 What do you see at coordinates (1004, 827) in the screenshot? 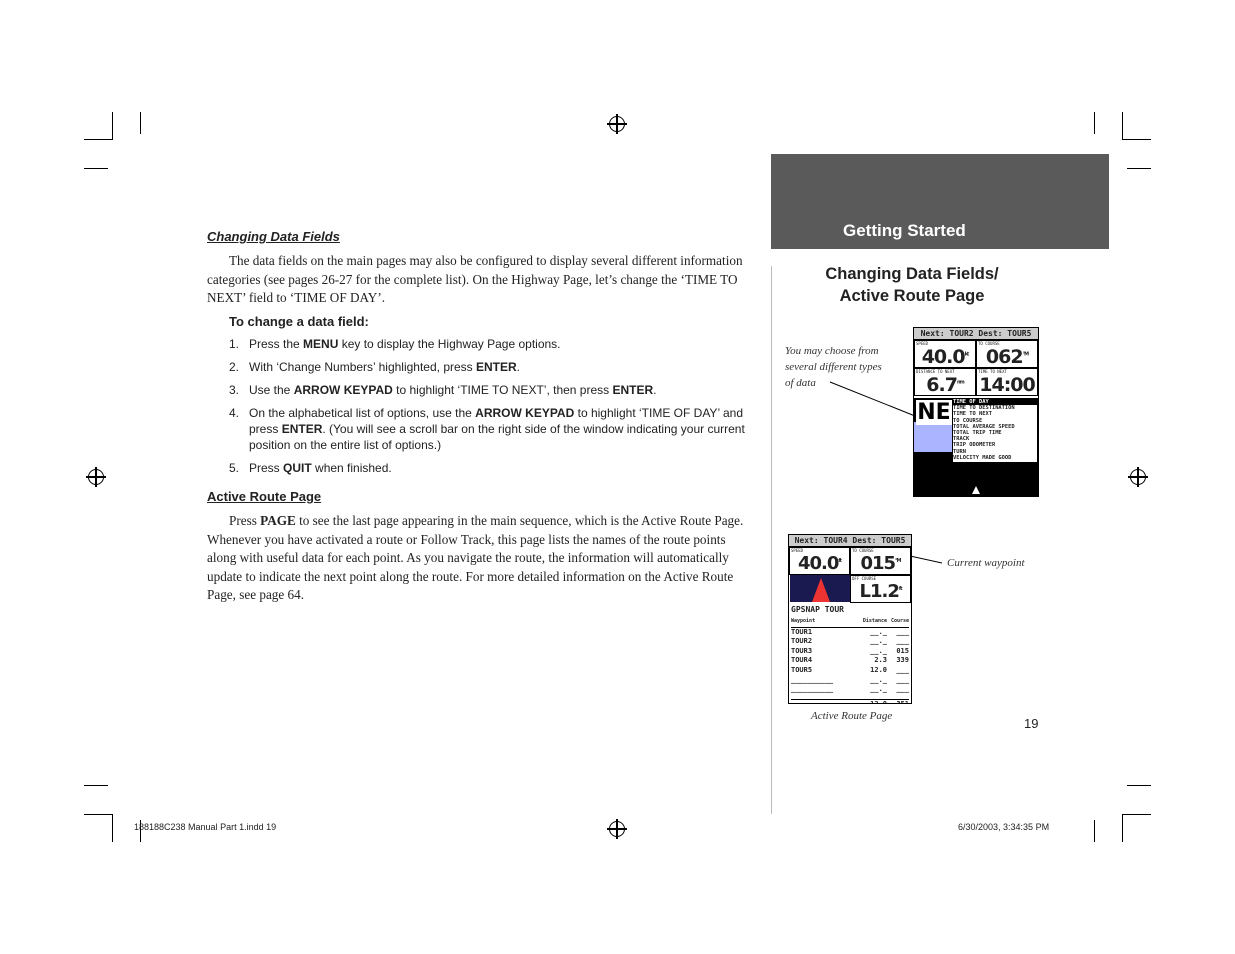
I see `footer-date: 6/30/2003, 3:34:35 PM` at bounding box center [1004, 827].